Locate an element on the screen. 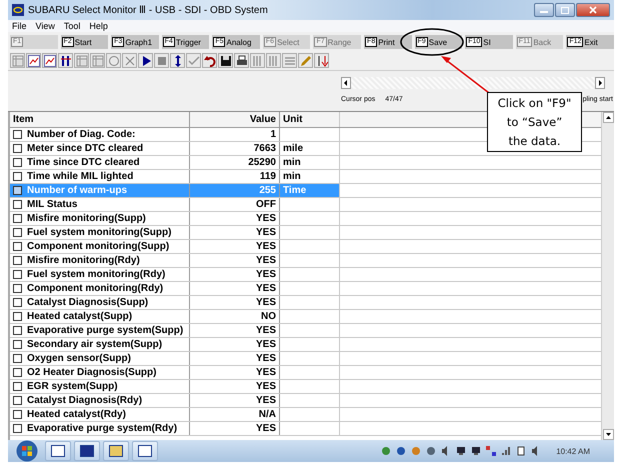 This screenshot has height=471, width=623. table-row: Component monitoring(Rdy) YES is located at coordinates (175, 288).